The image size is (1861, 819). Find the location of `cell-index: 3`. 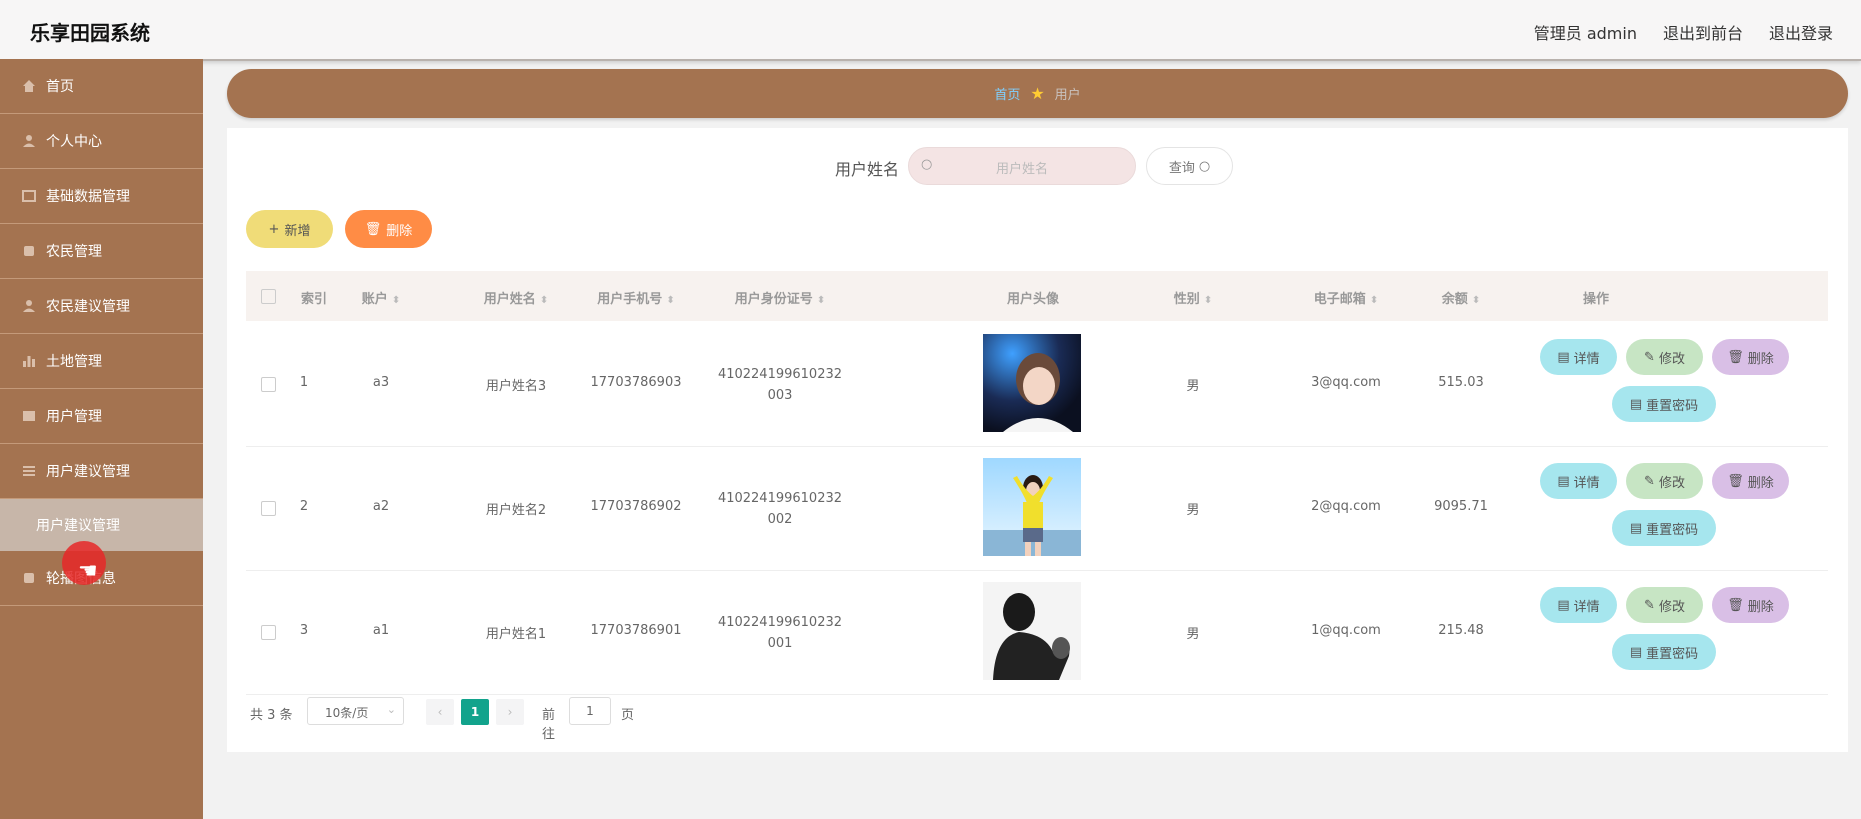

cell-index: 3 is located at coordinates (304, 630).